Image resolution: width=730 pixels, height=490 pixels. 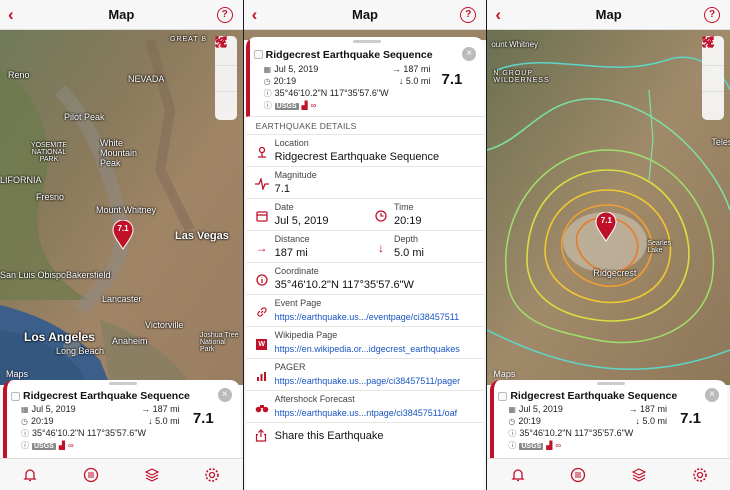 I want to click on detail-title: Ridgecrest Earthquake Sequence, so click(x=349, y=55).